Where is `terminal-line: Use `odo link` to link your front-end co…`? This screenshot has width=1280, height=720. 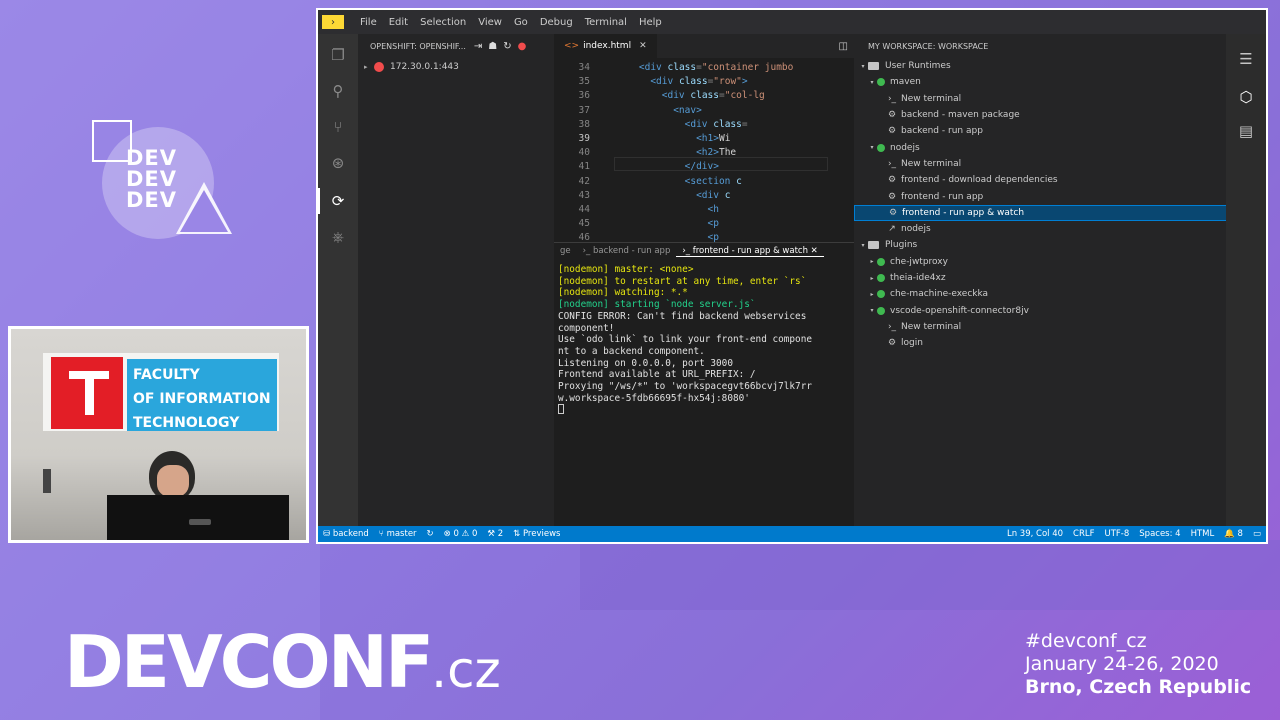 terminal-line: Use `odo link` to link your front-end co… is located at coordinates (685, 340).